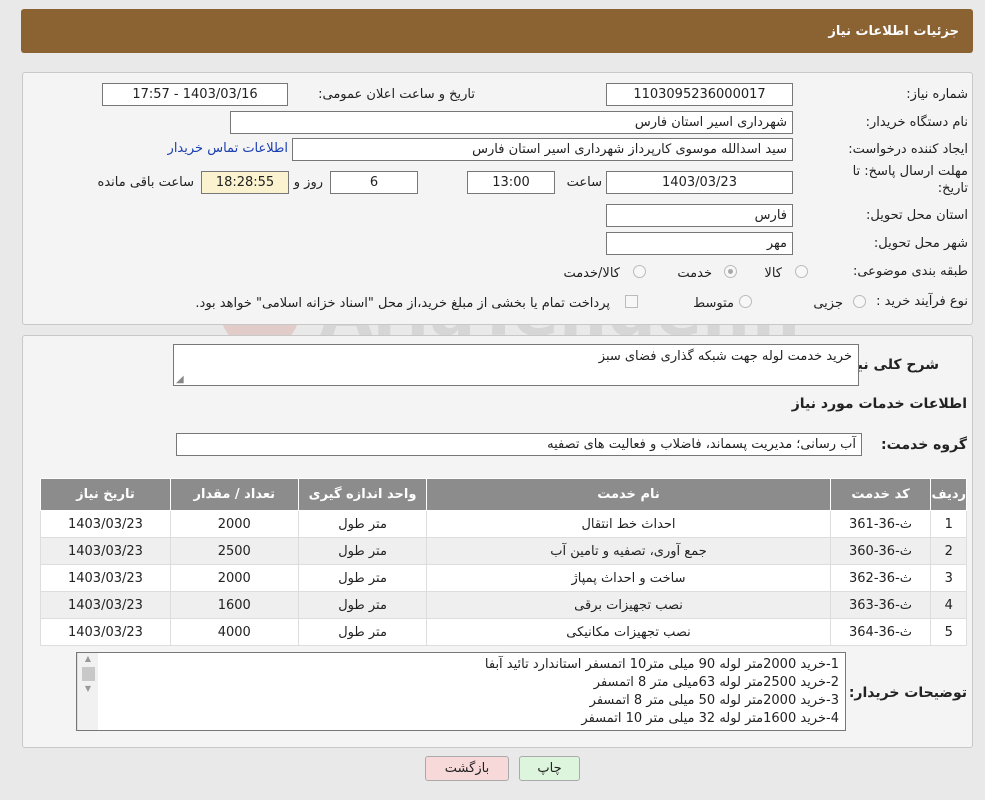 The image size is (985, 800). Describe the element at coordinates (948, 605) in the screenshot. I see `cell-index: 4` at that location.